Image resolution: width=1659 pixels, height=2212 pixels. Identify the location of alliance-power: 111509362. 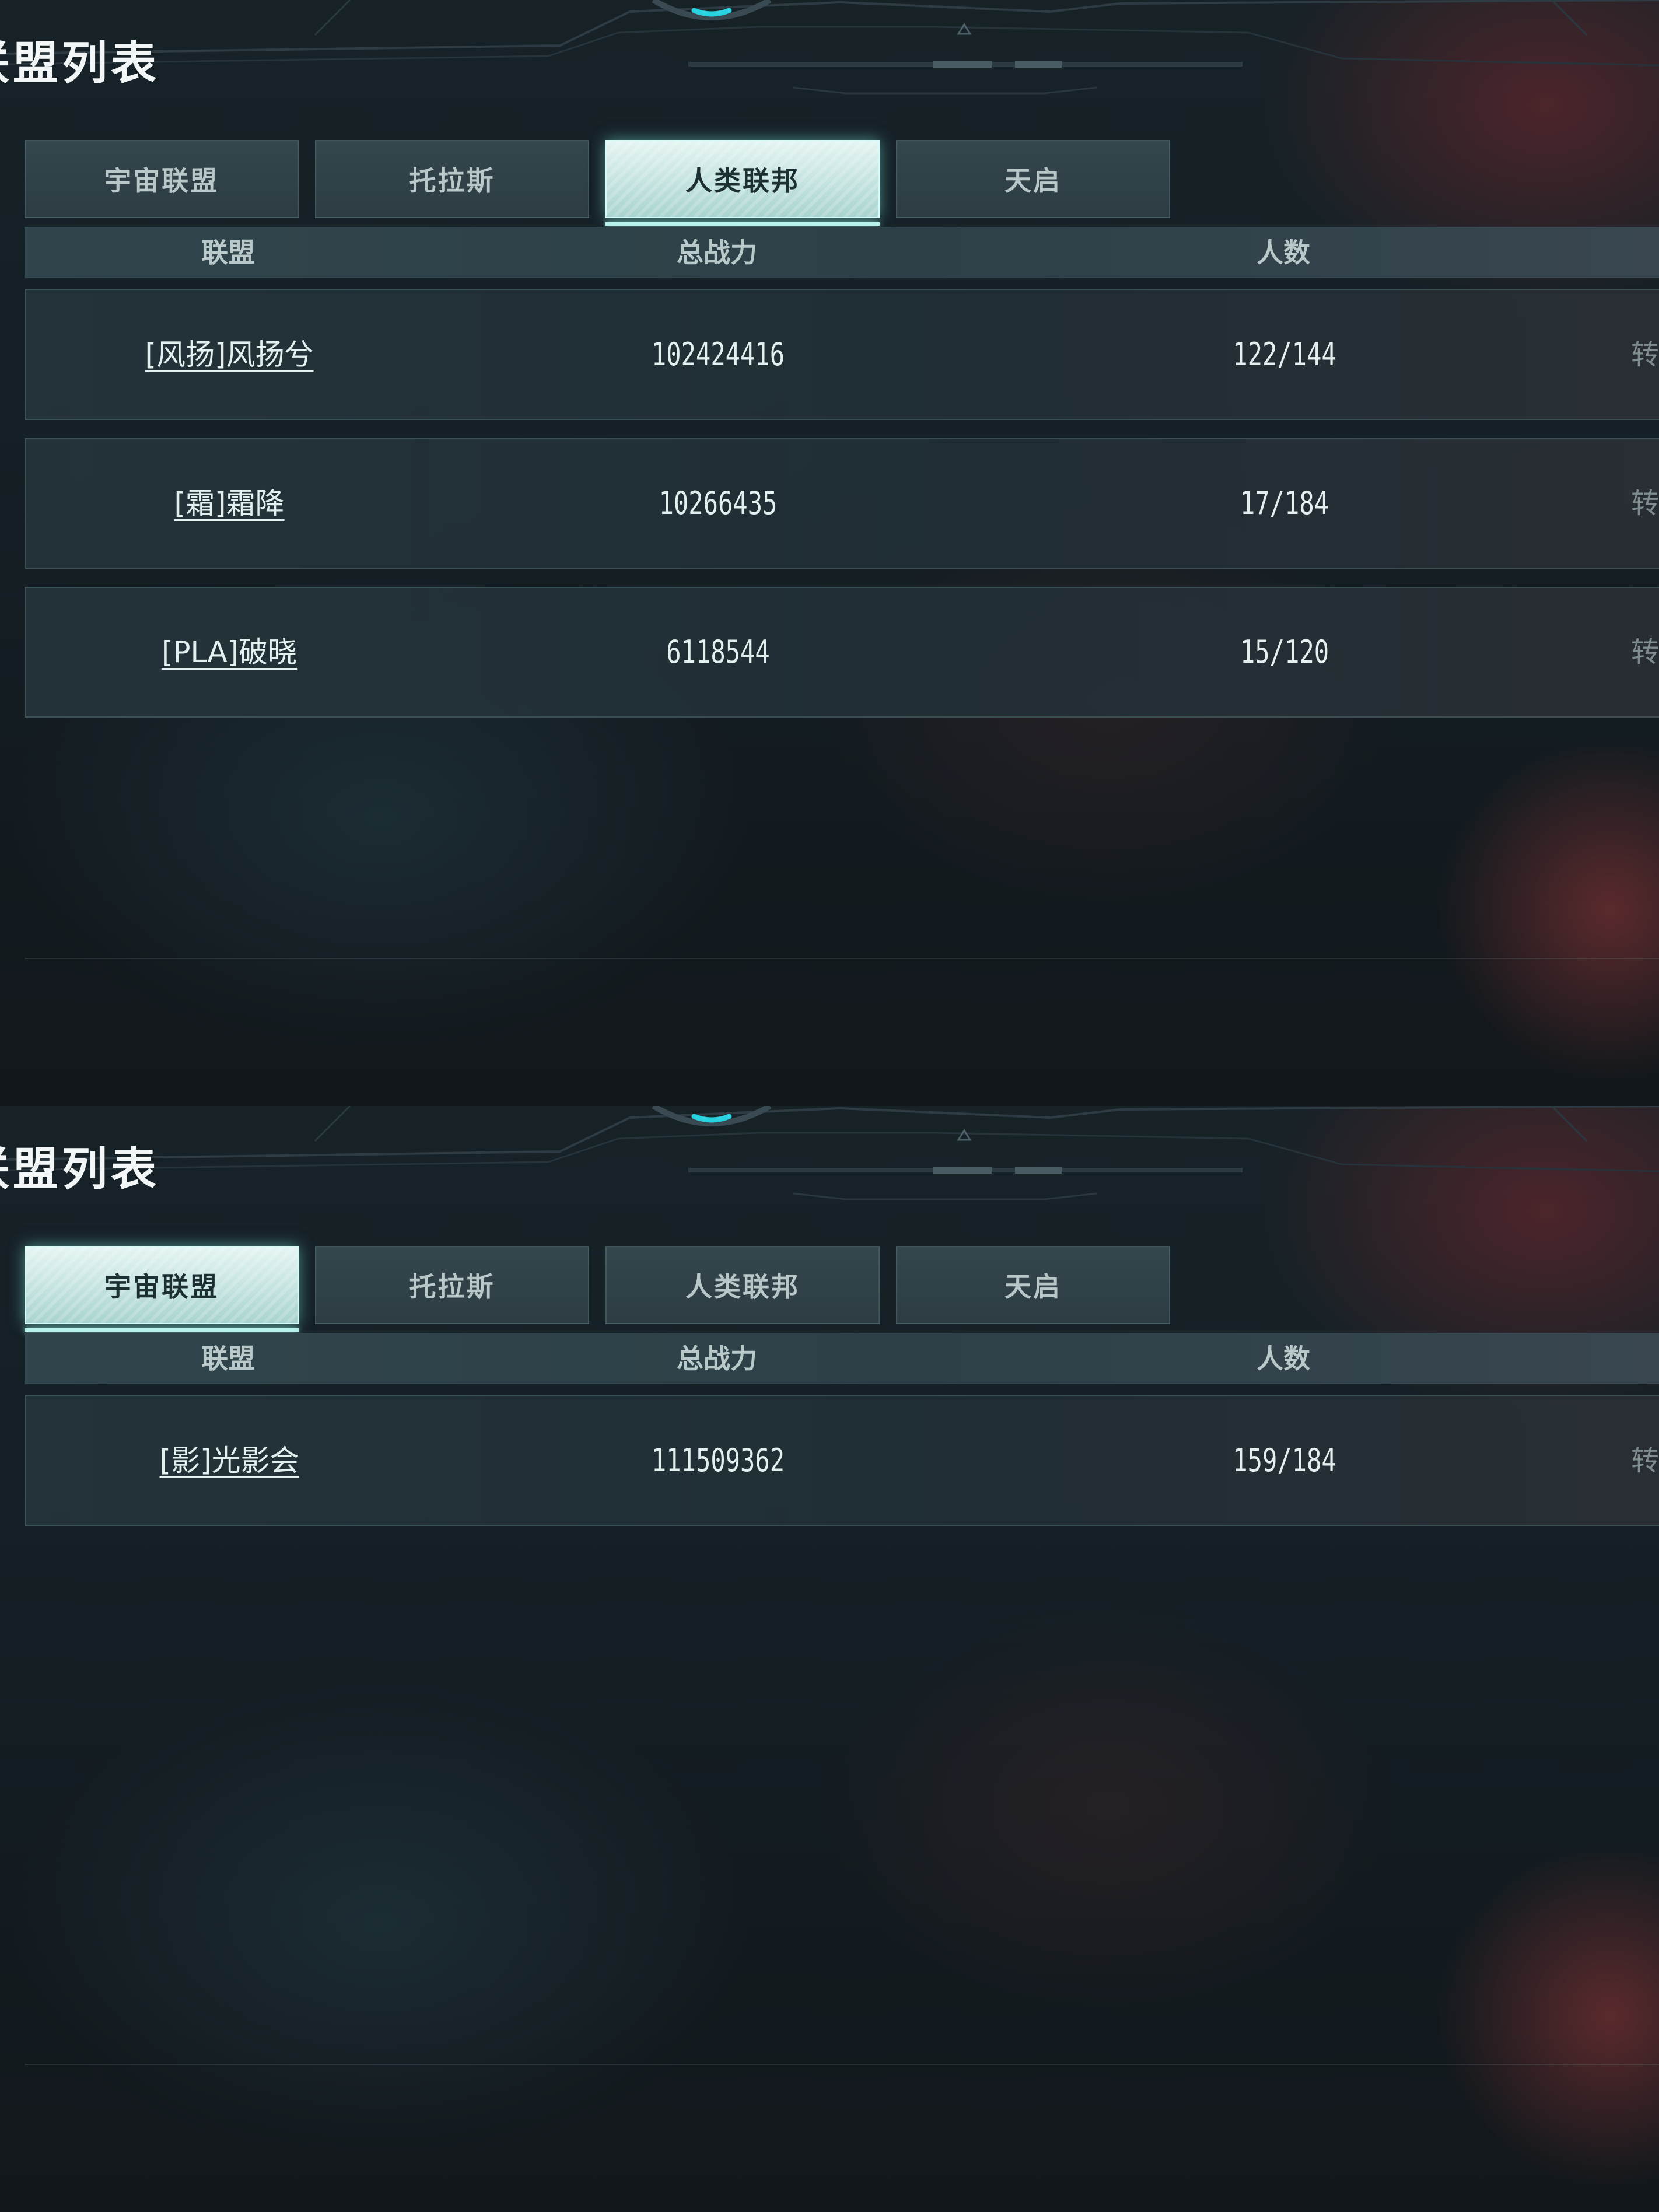
(718, 1461).